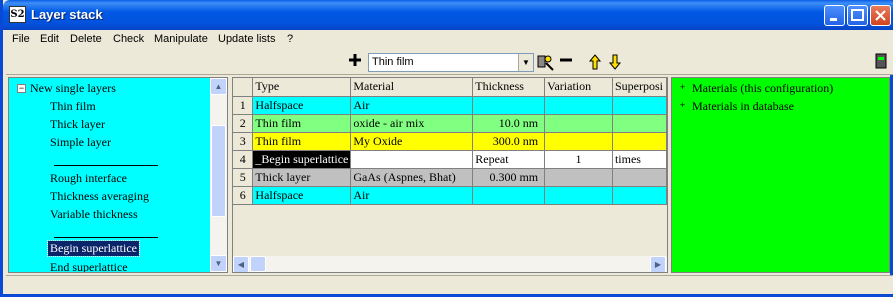 This screenshot has width=893, height=297. I want to click on grid-horizontal-scrollbar: ◀ ▶, so click(450, 264).